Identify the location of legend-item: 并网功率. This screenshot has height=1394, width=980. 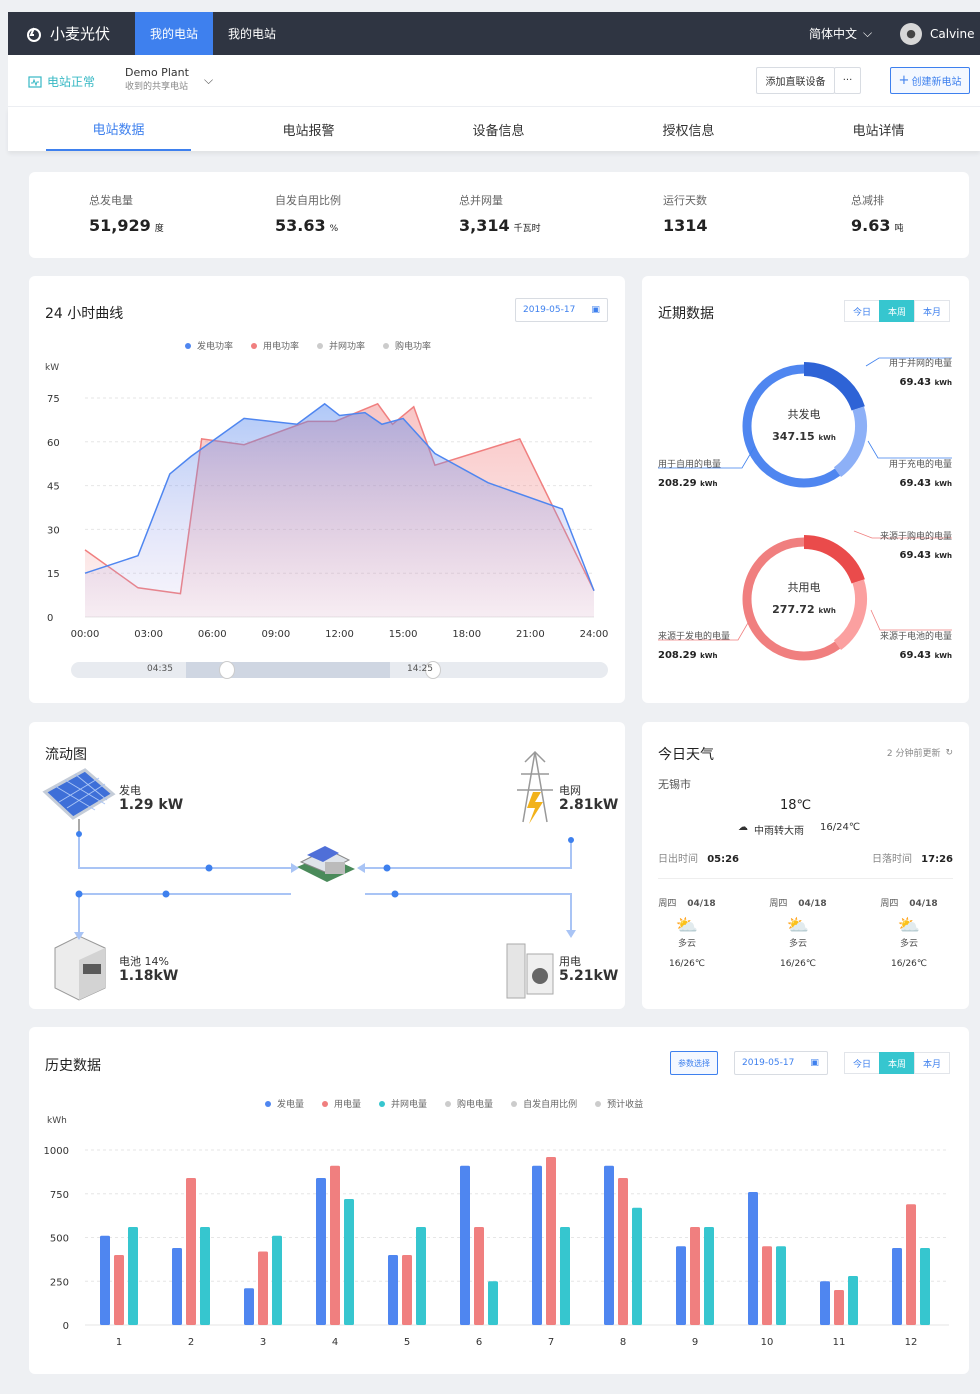
(341, 345).